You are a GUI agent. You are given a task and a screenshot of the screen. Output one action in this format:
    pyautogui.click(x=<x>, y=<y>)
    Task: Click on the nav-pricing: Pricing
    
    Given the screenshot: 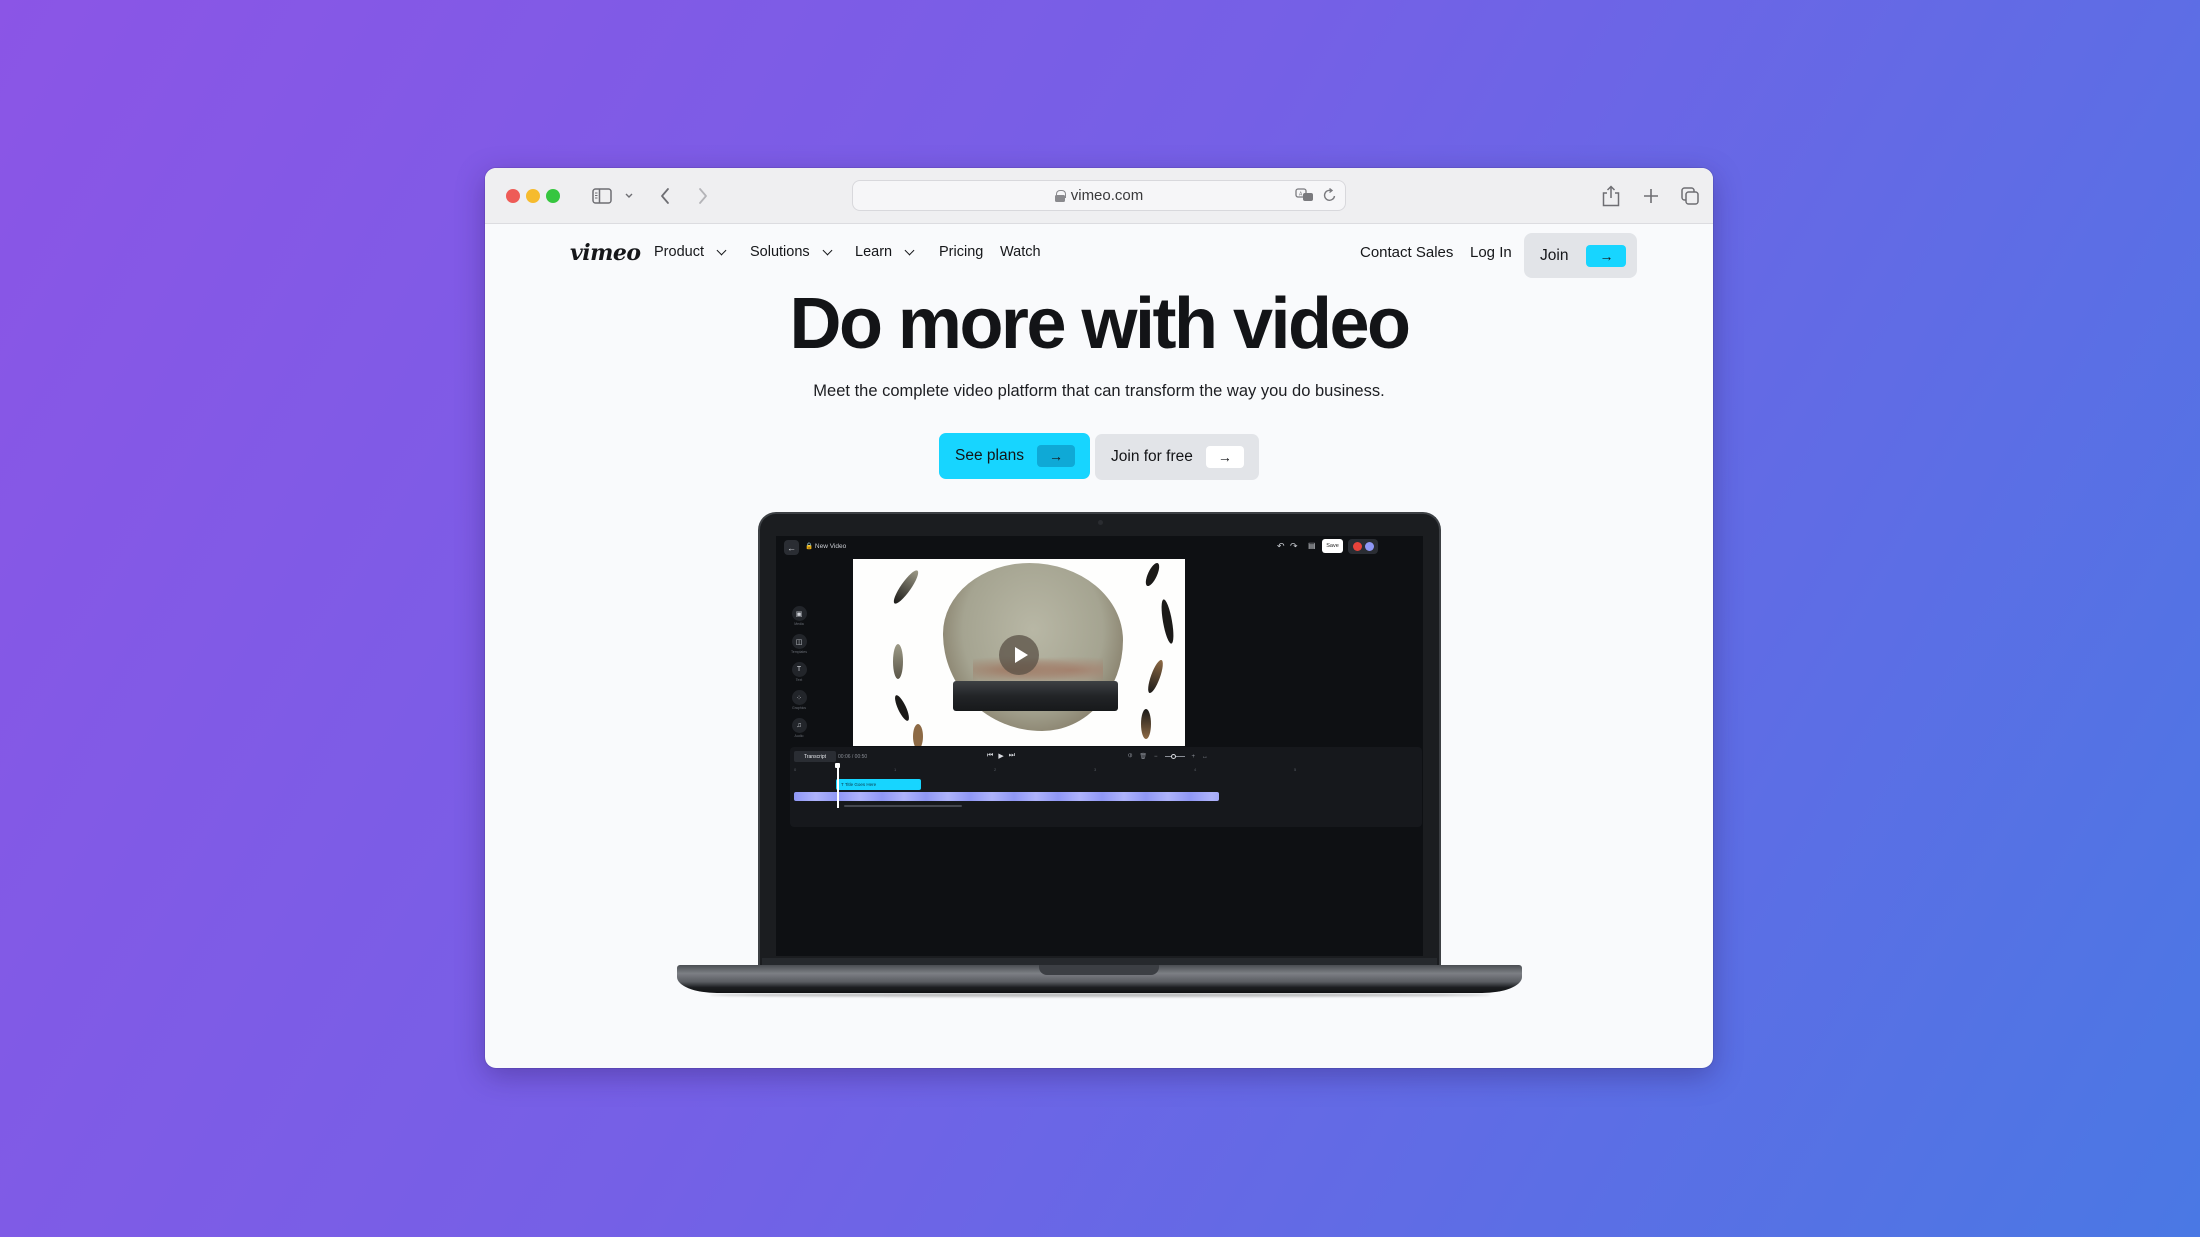 What is the action you would take?
    pyautogui.click(x=961, y=252)
    